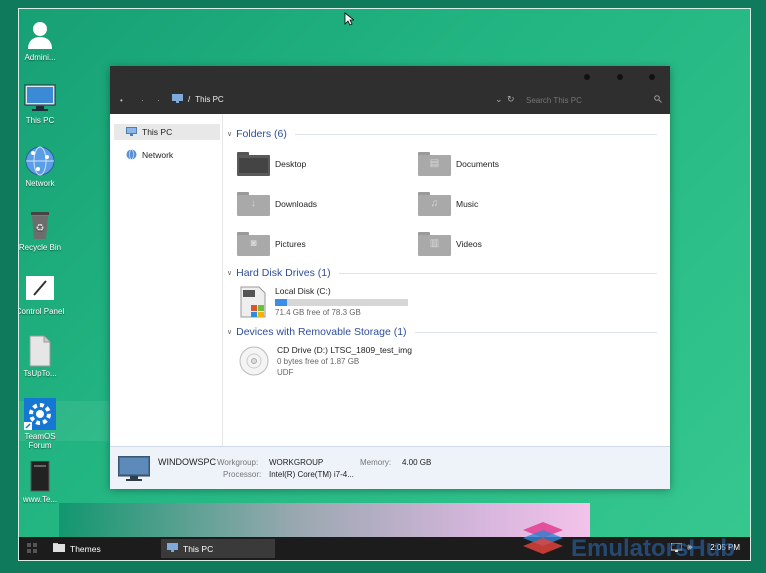 The height and width of the screenshot is (573, 766). Describe the element at coordinates (32, 549) in the screenshot. I see `start-button` at that location.